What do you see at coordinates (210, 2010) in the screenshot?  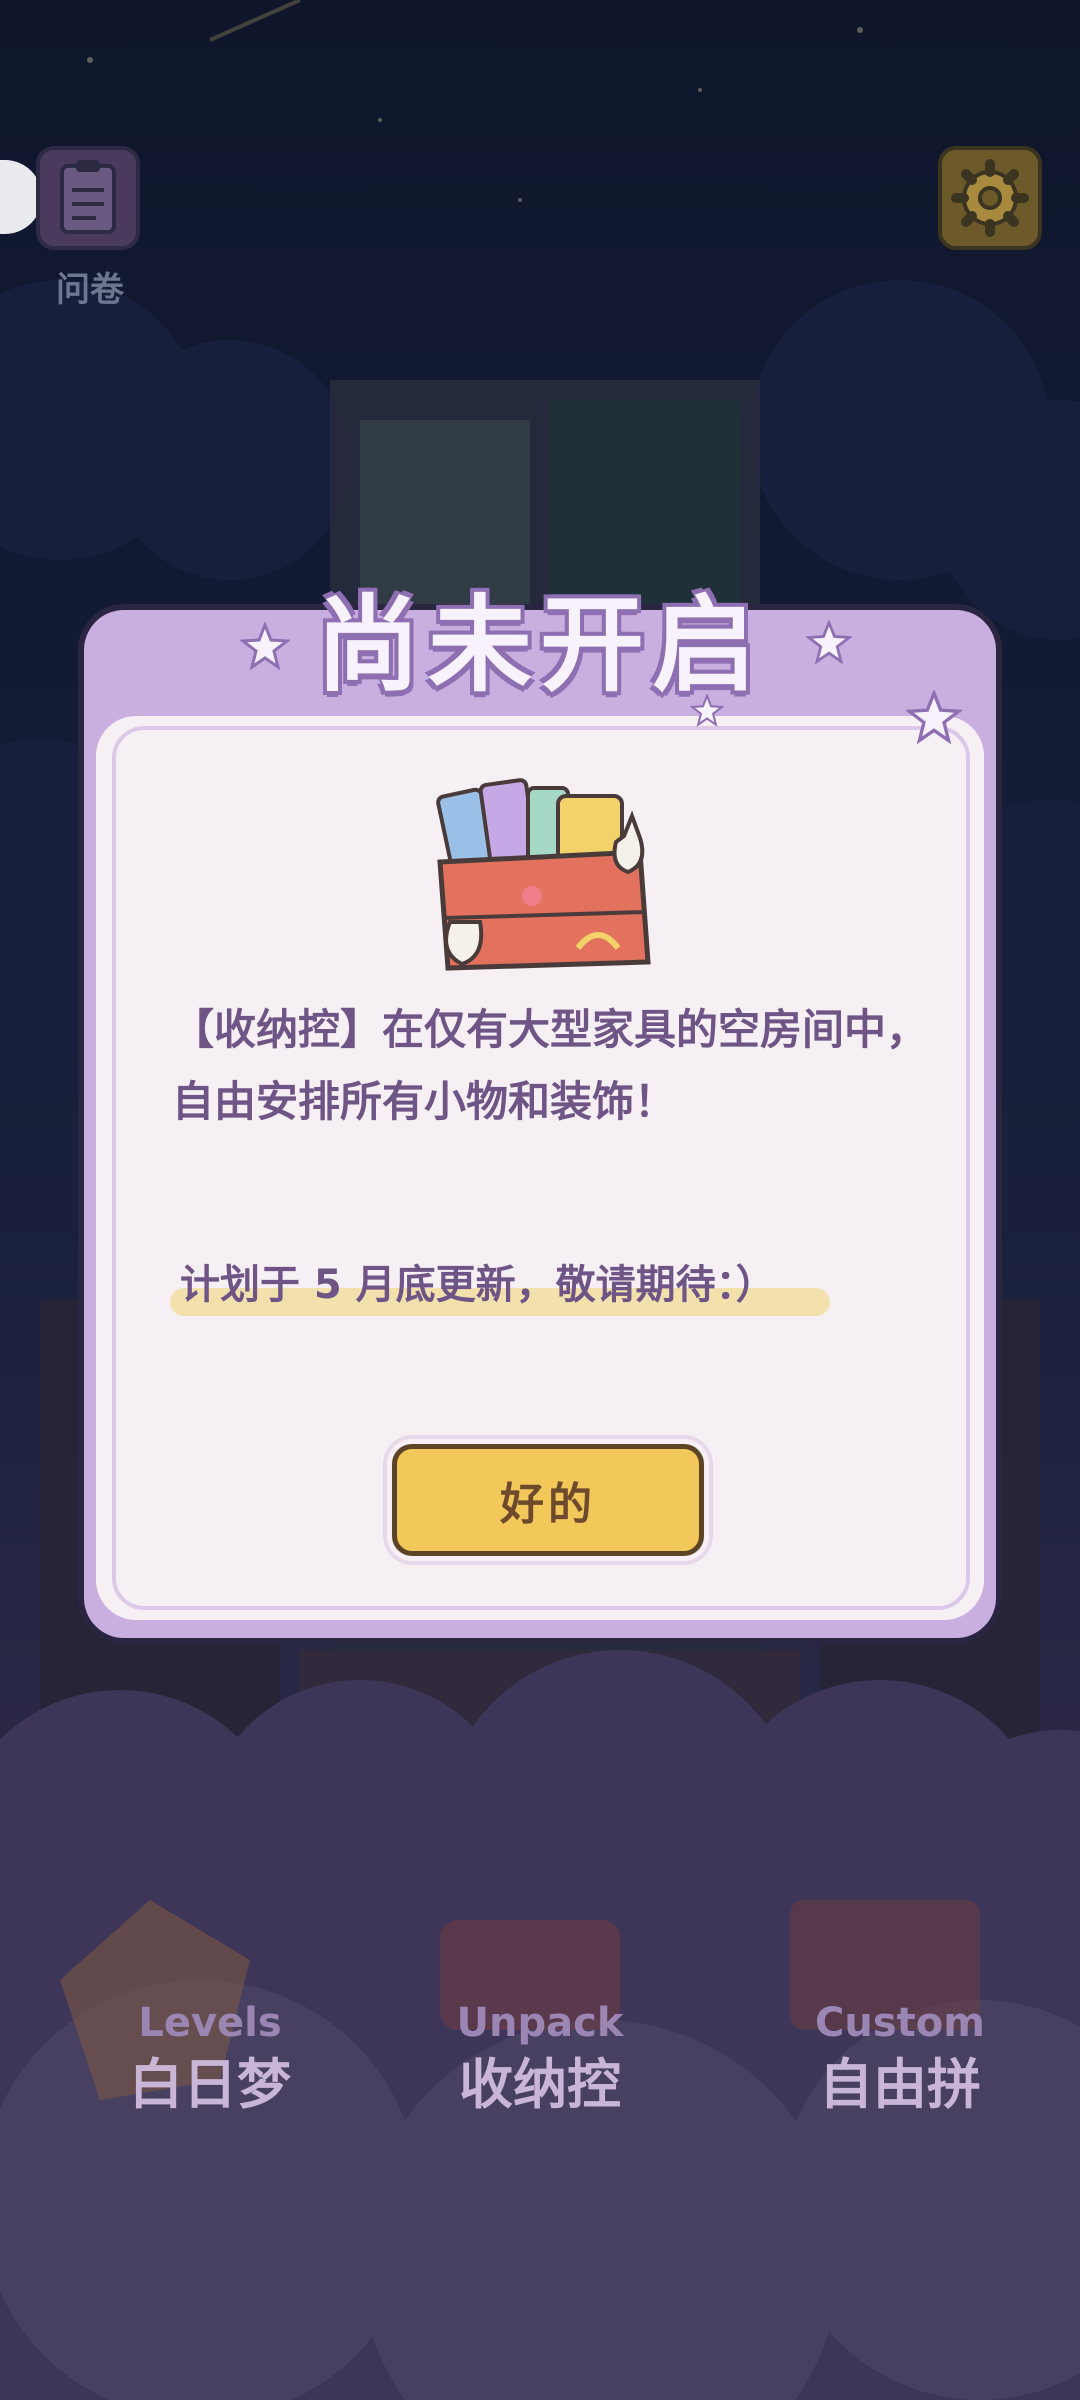 I see `mode-levels-button: Levels 白日梦` at bounding box center [210, 2010].